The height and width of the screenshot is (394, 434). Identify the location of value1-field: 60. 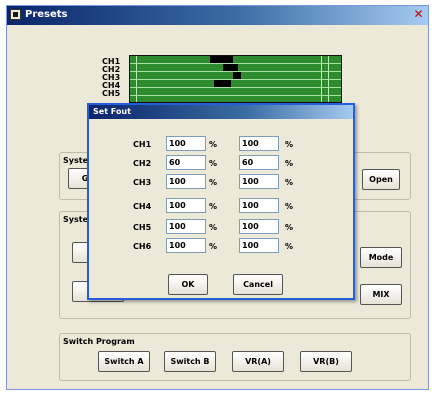
(186, 162).